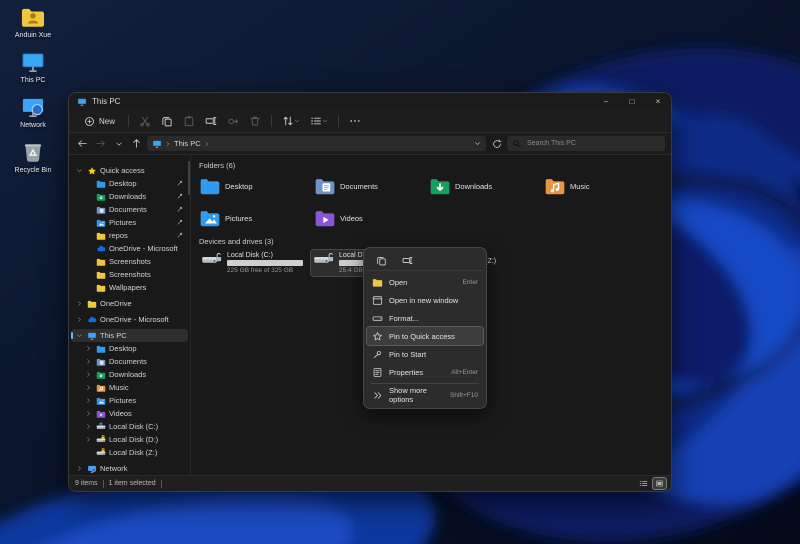 The height and width of the screenshot is (544, 800). What do you see at coordinates (212, 263) in the screenshot?
I see `drive-icon` at bounding box center [212, 263].